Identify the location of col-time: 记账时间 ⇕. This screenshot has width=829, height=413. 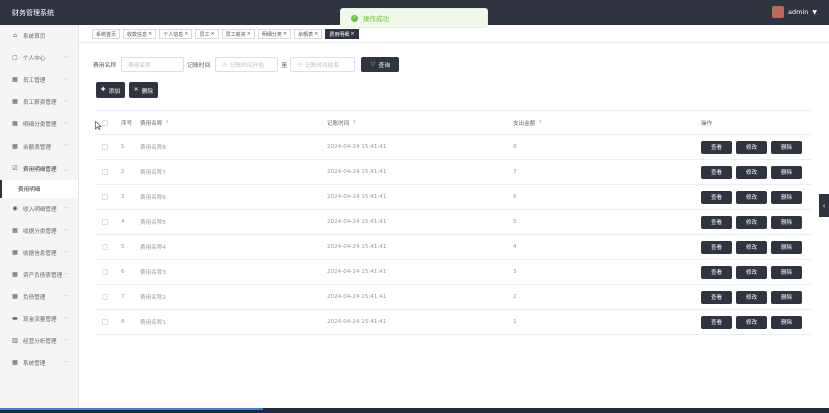
(341, 122).